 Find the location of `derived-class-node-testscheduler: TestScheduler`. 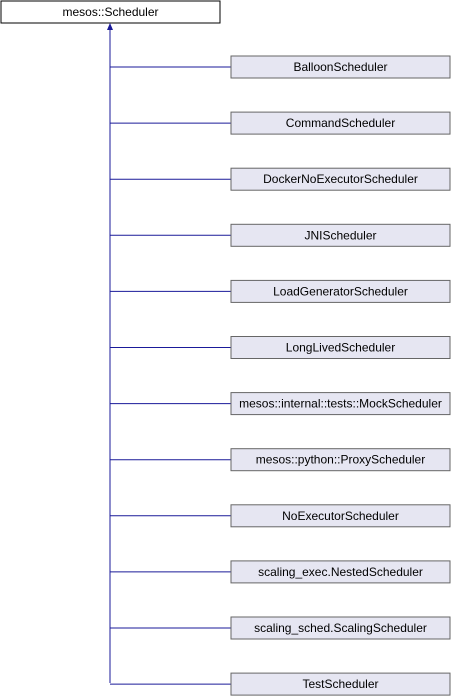

derived-class-node-testscheduler: TestScheduler is located at coordinates (340, 684).